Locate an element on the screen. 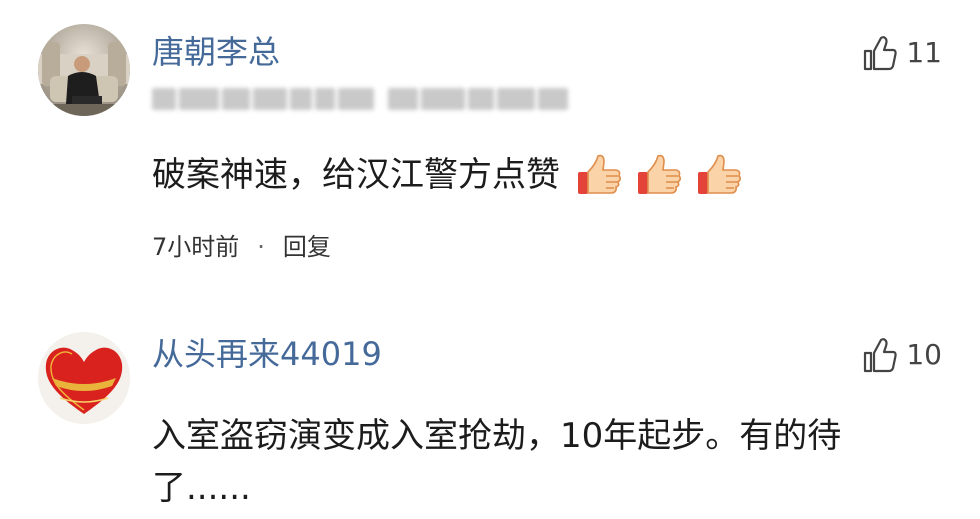  avatar-man-icon is located at coordinates (84, 70).